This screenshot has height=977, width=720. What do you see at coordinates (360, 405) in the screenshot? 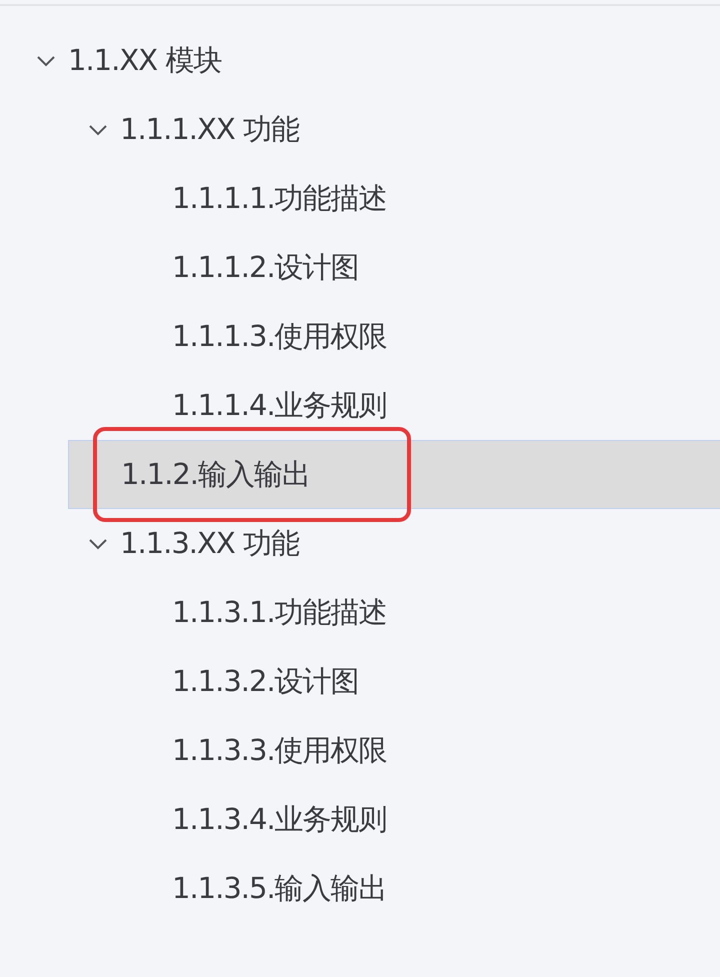
I see `tree-item: 1.1.1.4.业务规则` at bounding box center [360, 405].